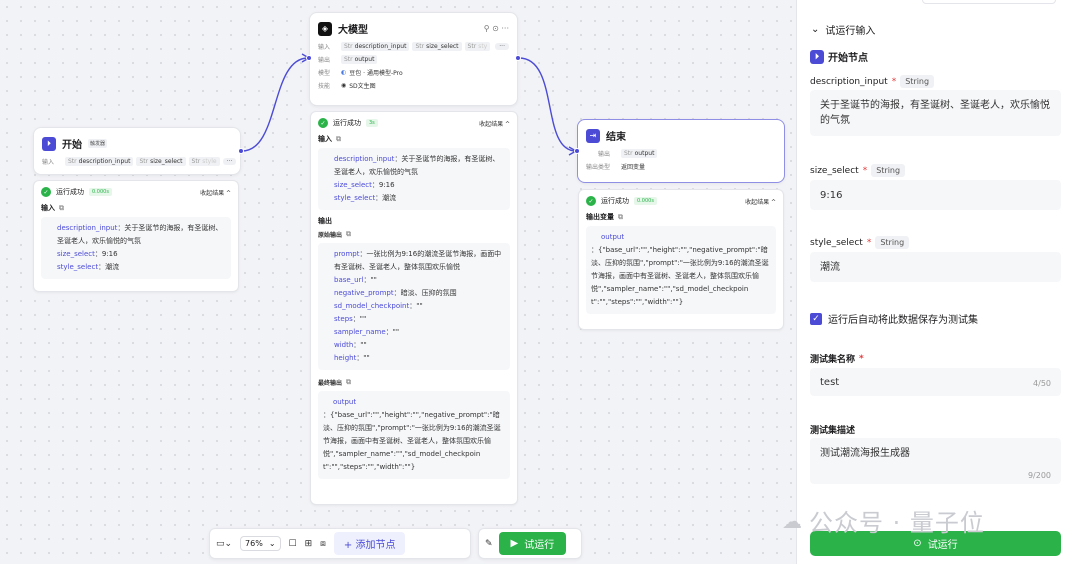 This screenshot has height=564, width=1080. I want to click on debug-icon: ✎, so click(489, 544).